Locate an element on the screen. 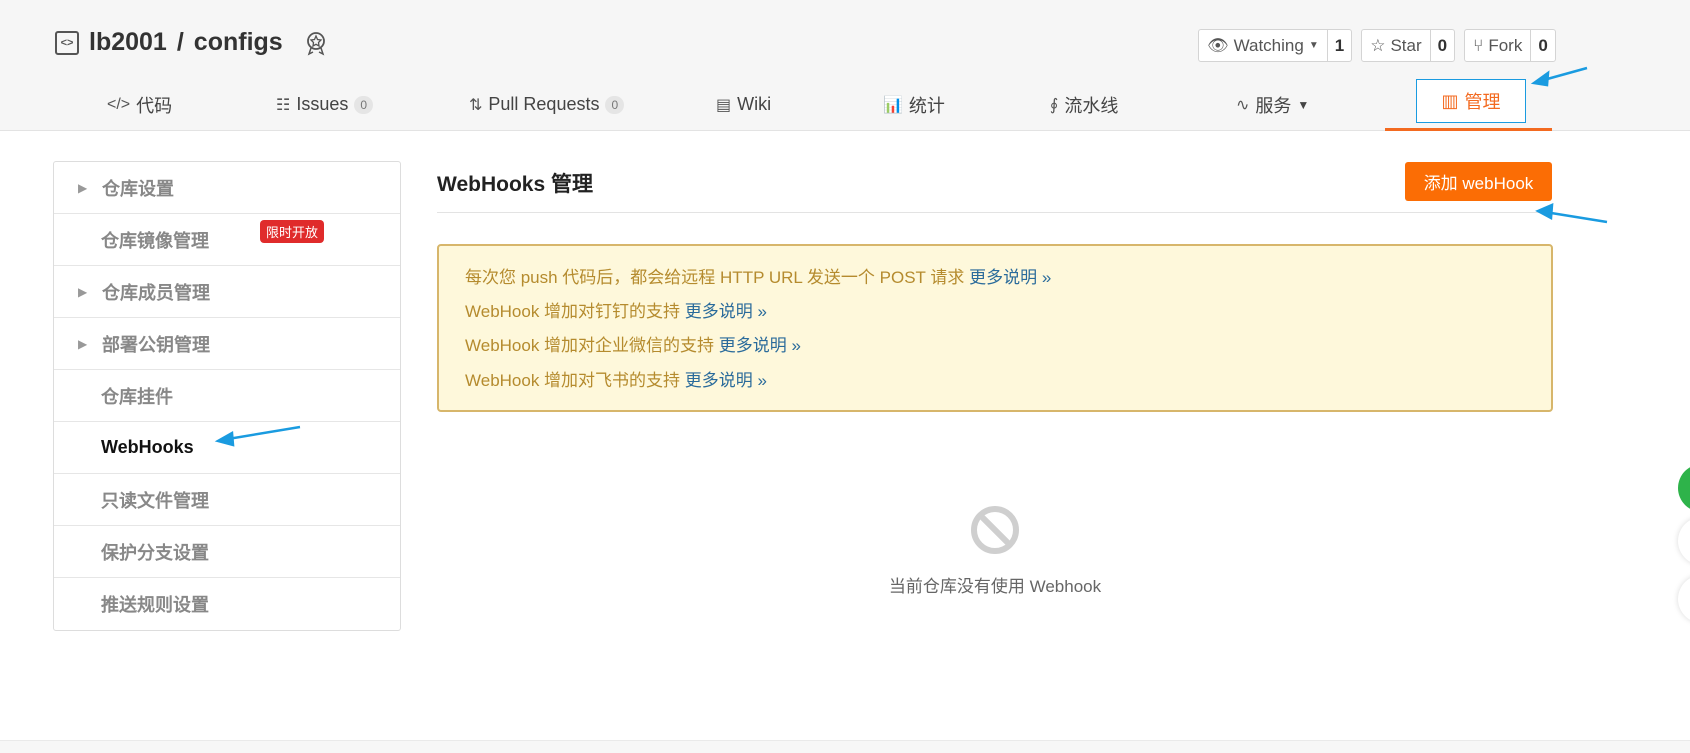 The width and height of the screenshot is (1690, 753). tab-code: </> 代码 is located at coordinates (139, 104).